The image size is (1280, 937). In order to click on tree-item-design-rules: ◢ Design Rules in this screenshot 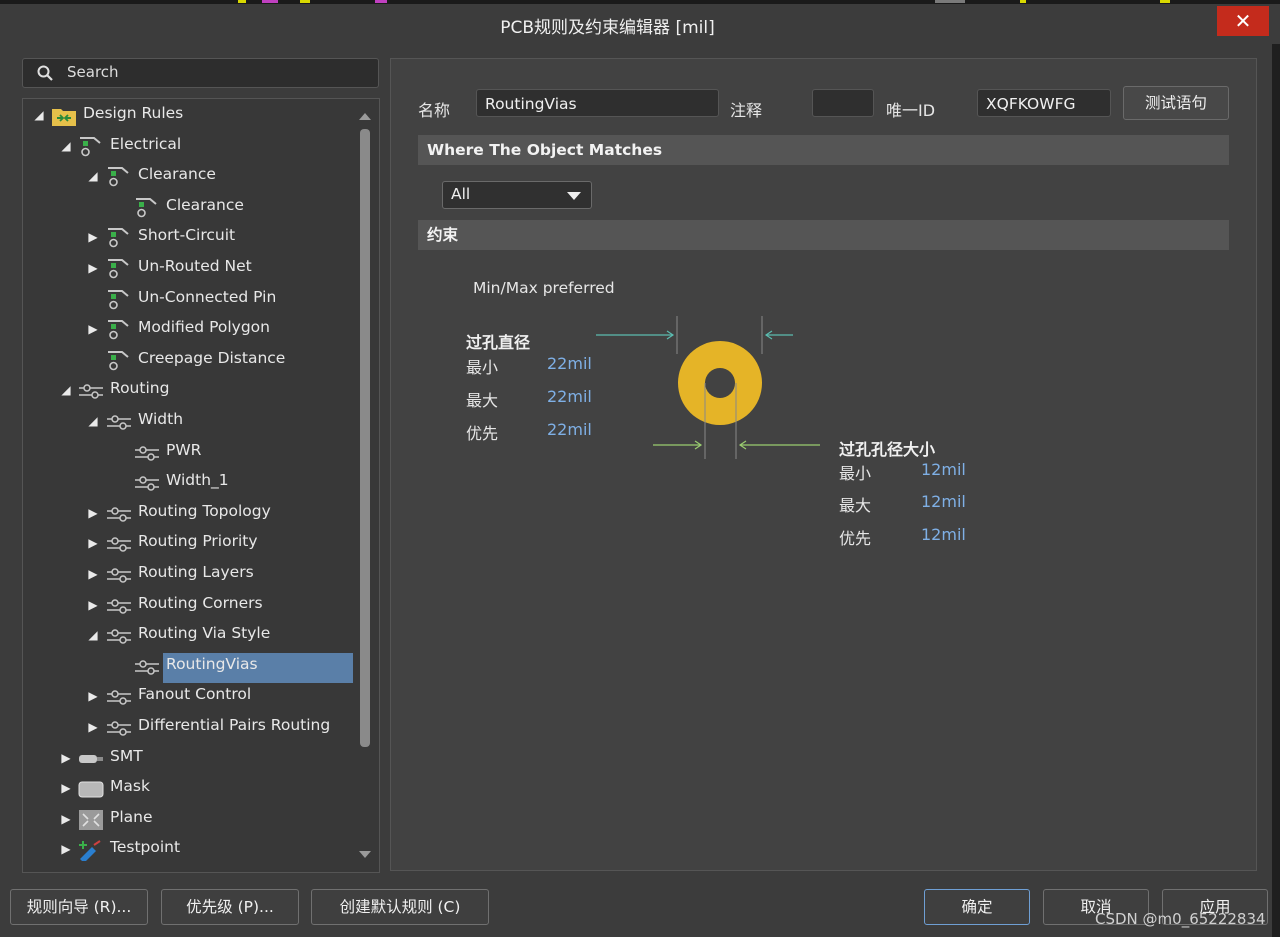, I will do `click(190, 116)`.